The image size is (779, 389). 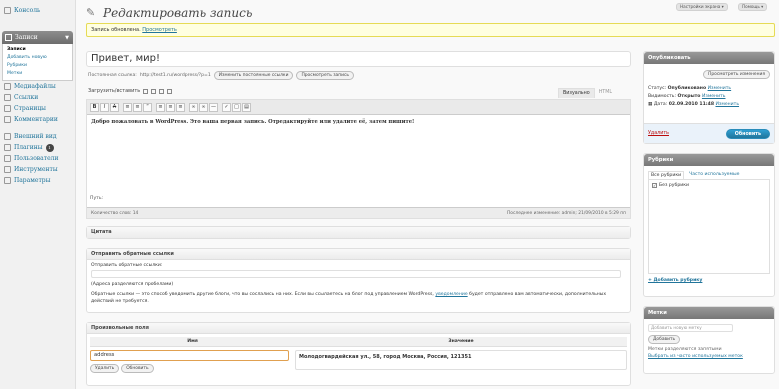 What do you see at coordinates (114, 107) in the screenshot?
I see `strikethrough-icon: A` at bounding box center [114, 107].